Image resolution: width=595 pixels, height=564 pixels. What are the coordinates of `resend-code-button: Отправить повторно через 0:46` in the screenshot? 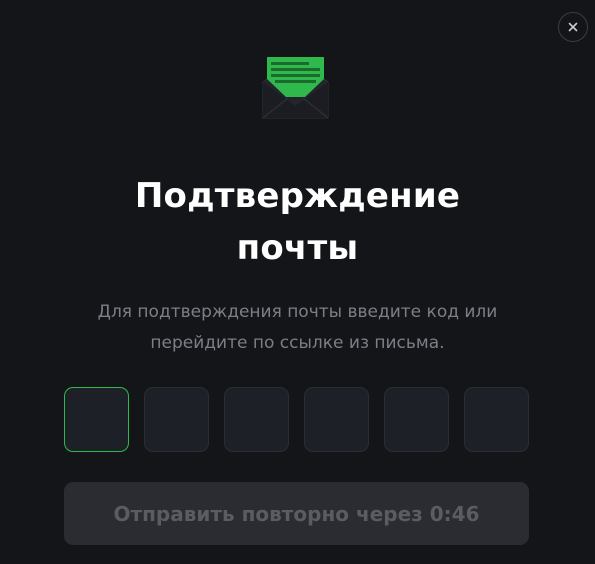 It's located at (296, 513).